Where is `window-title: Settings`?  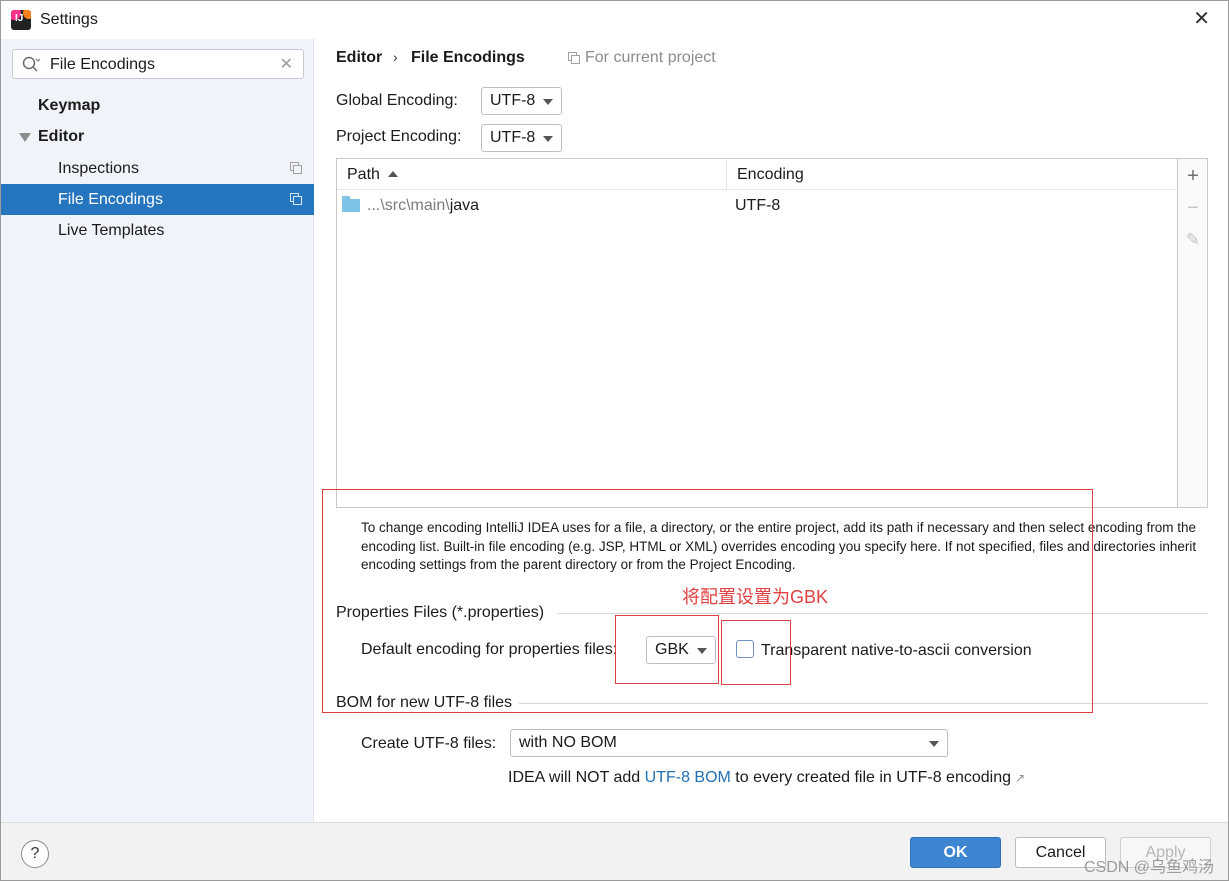 window-title: Settings is located at coordinates (69, 19).